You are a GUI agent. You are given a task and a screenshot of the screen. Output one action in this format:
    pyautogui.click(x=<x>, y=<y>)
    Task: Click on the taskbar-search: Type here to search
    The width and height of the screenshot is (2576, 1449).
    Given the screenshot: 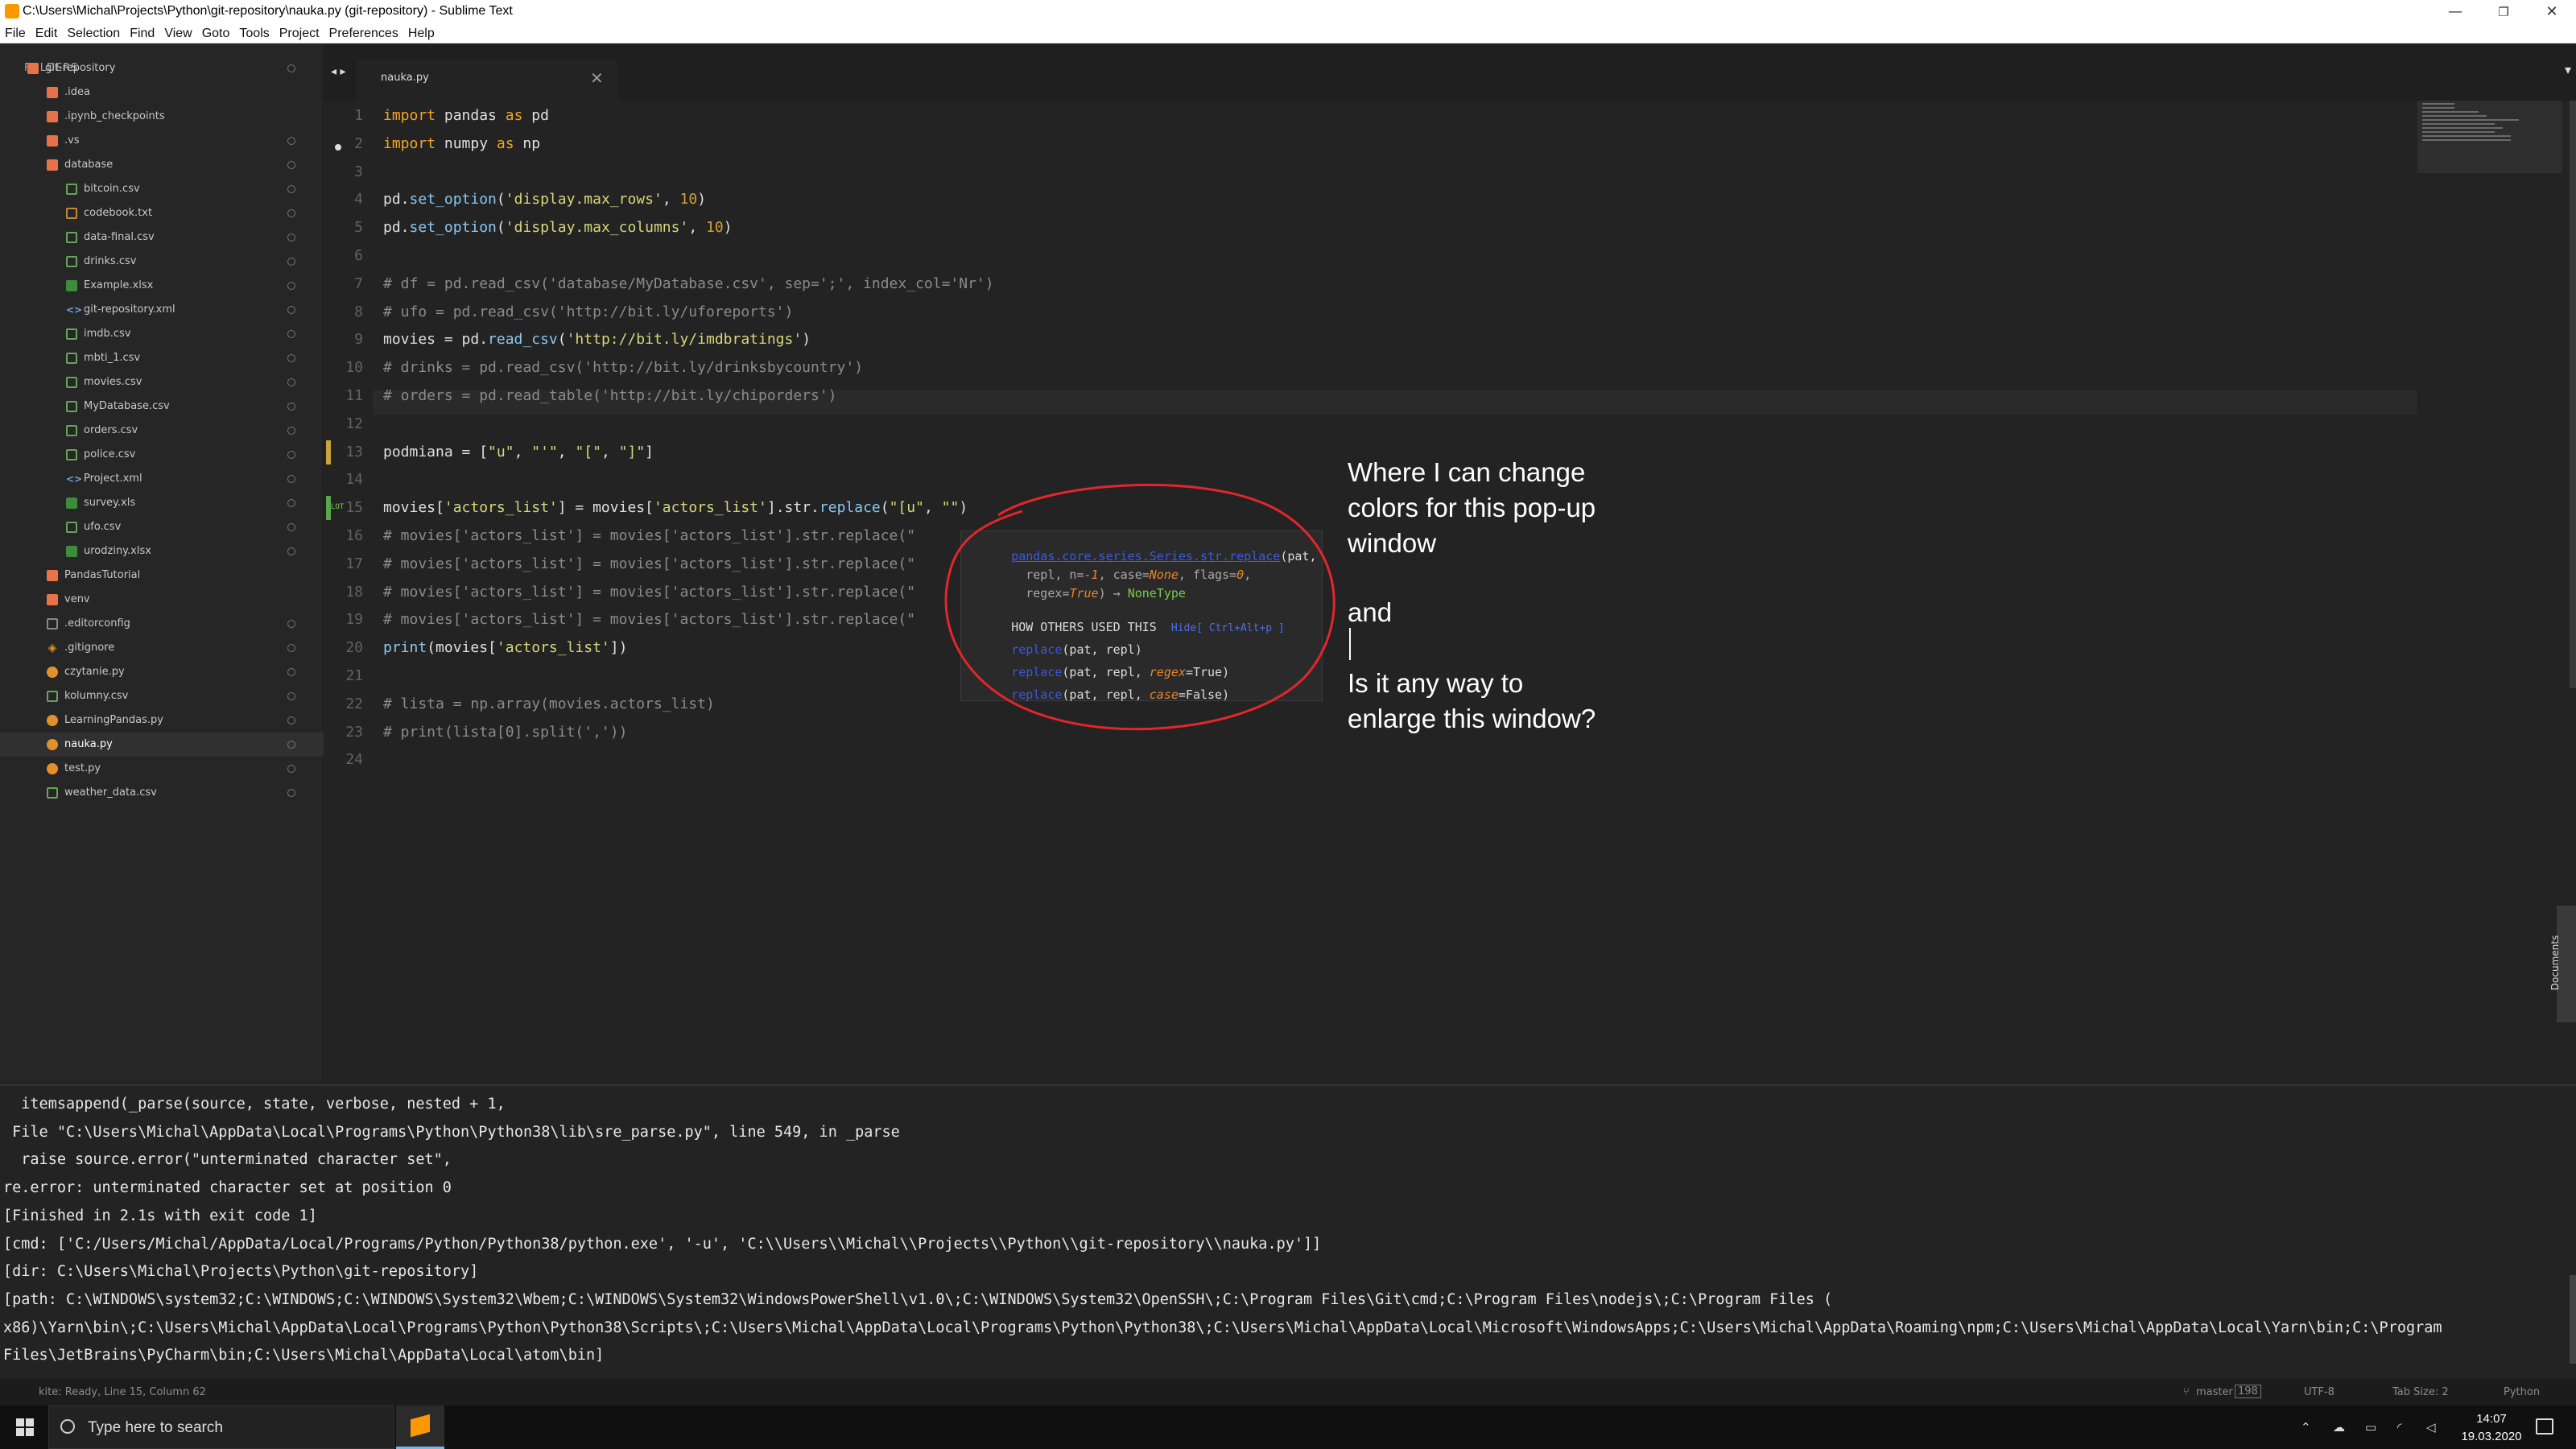 What is the action you would take?
    pyautogui.click(x=221, y=1427)
    